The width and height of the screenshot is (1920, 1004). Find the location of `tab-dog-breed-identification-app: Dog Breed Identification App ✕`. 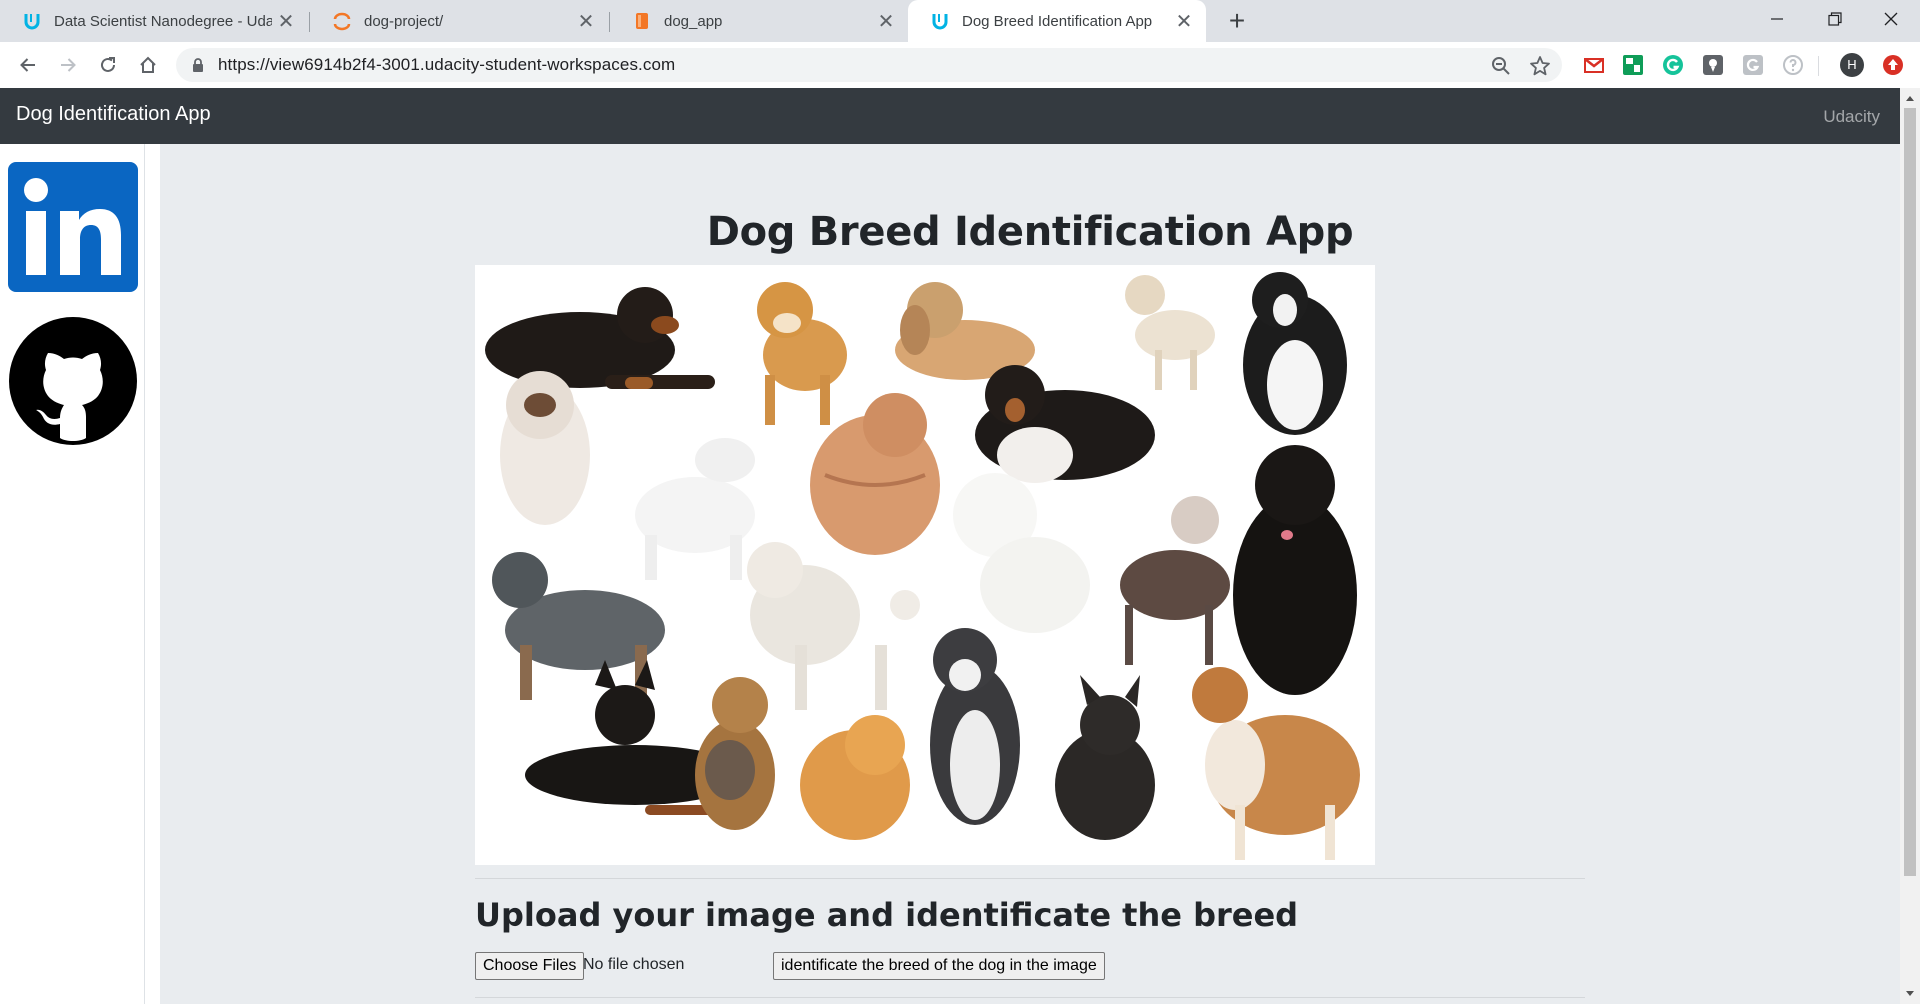

tab-dog-breed-identification-app: Dog Breed Identification App ✕ is located at coordinates (1057, 21).